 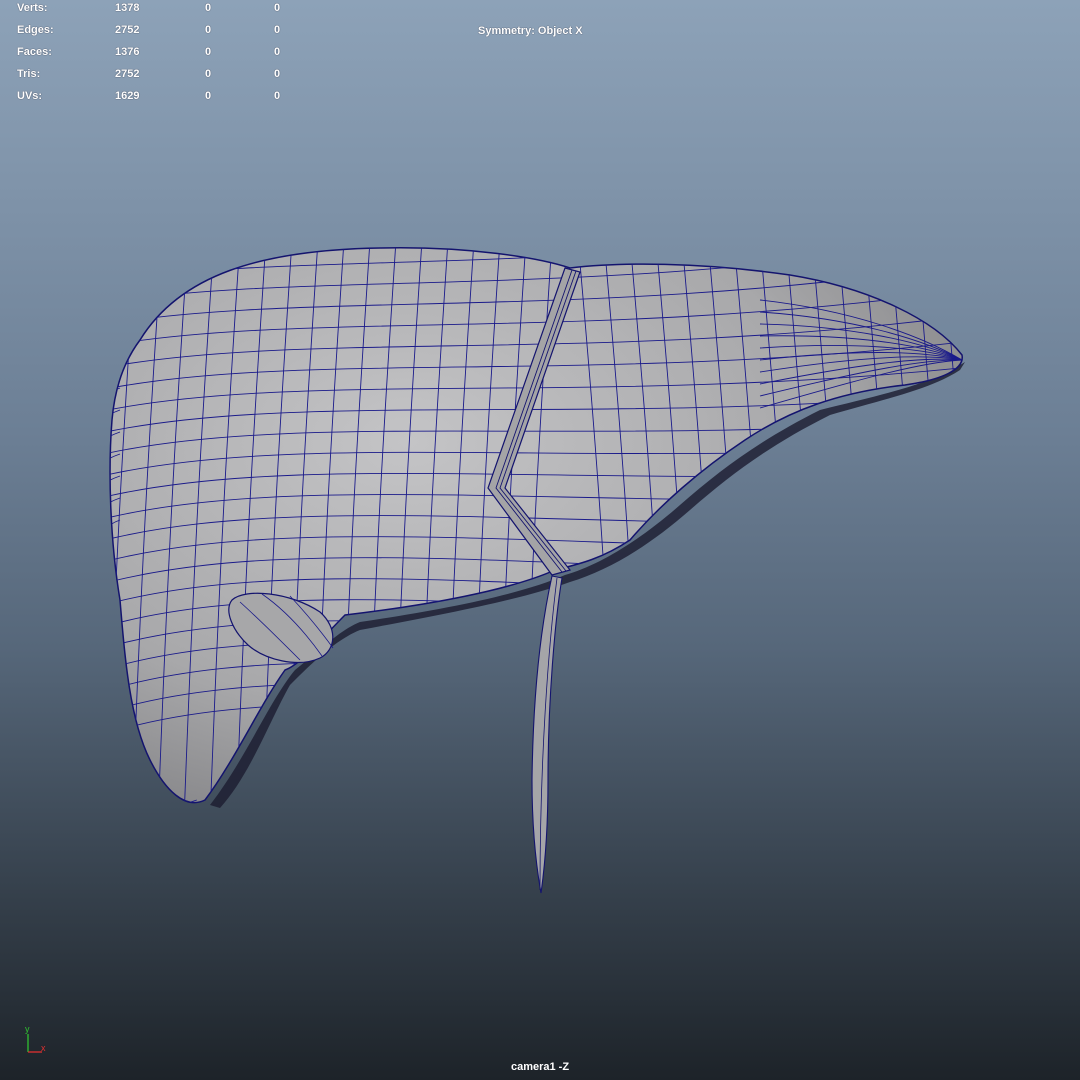 I want to click on axis-gizmo: y x, so click(x=35, y=1038).